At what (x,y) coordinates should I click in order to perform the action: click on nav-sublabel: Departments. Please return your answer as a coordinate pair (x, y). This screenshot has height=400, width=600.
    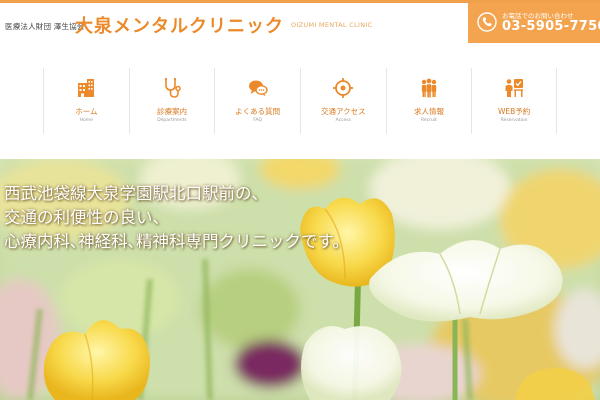
    Looking at the image, I should click on (172, 120).